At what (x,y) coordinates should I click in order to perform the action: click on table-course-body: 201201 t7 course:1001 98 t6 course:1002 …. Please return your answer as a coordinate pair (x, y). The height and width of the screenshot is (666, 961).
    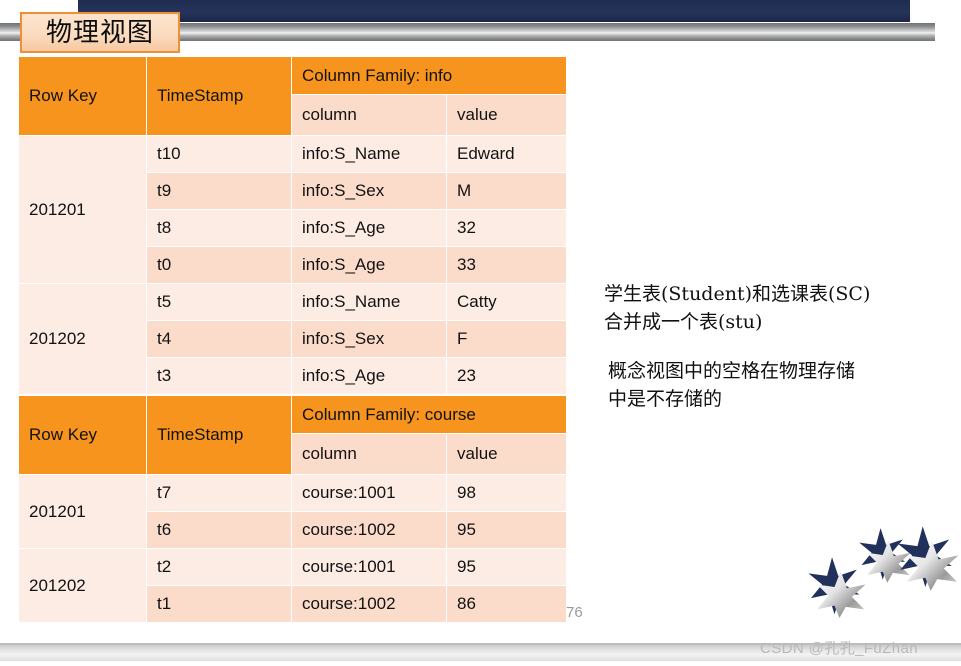
    Looking at the image, I should click on (293, 548).